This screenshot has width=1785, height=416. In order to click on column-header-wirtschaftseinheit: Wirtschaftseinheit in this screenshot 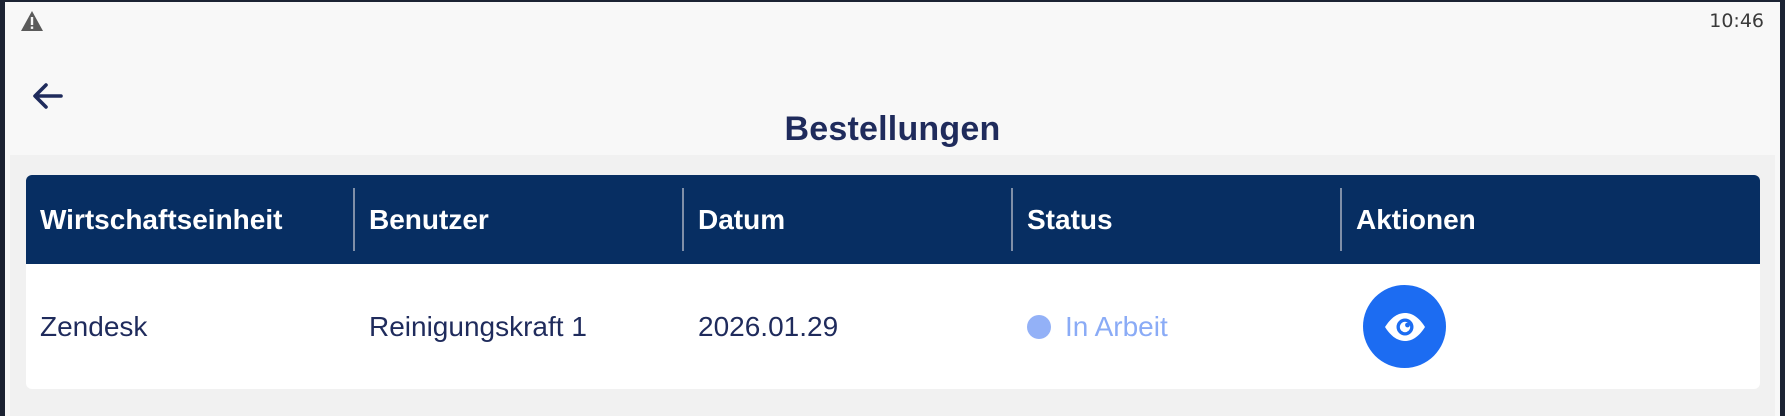, I will do `click(190, 219)`.